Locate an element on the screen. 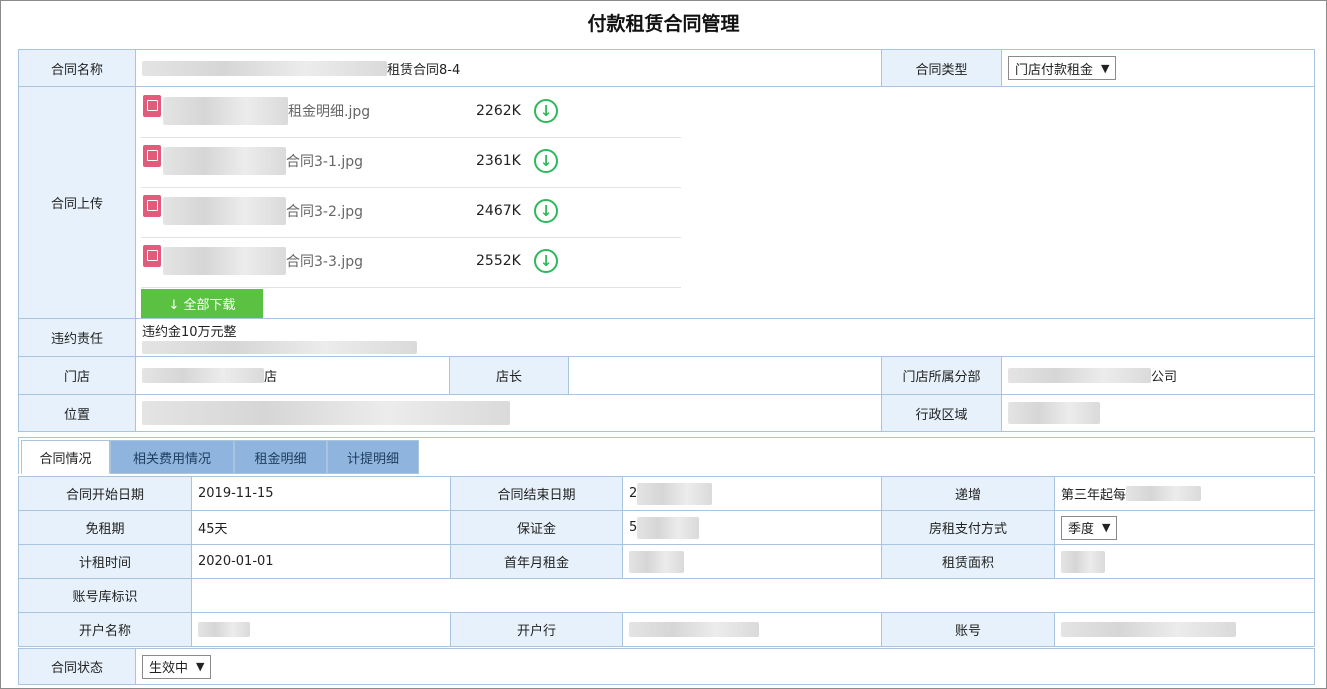 The image size is (1327, 689). first-year-rent-label: 首年月租金 is located at coordinates (536, 561).